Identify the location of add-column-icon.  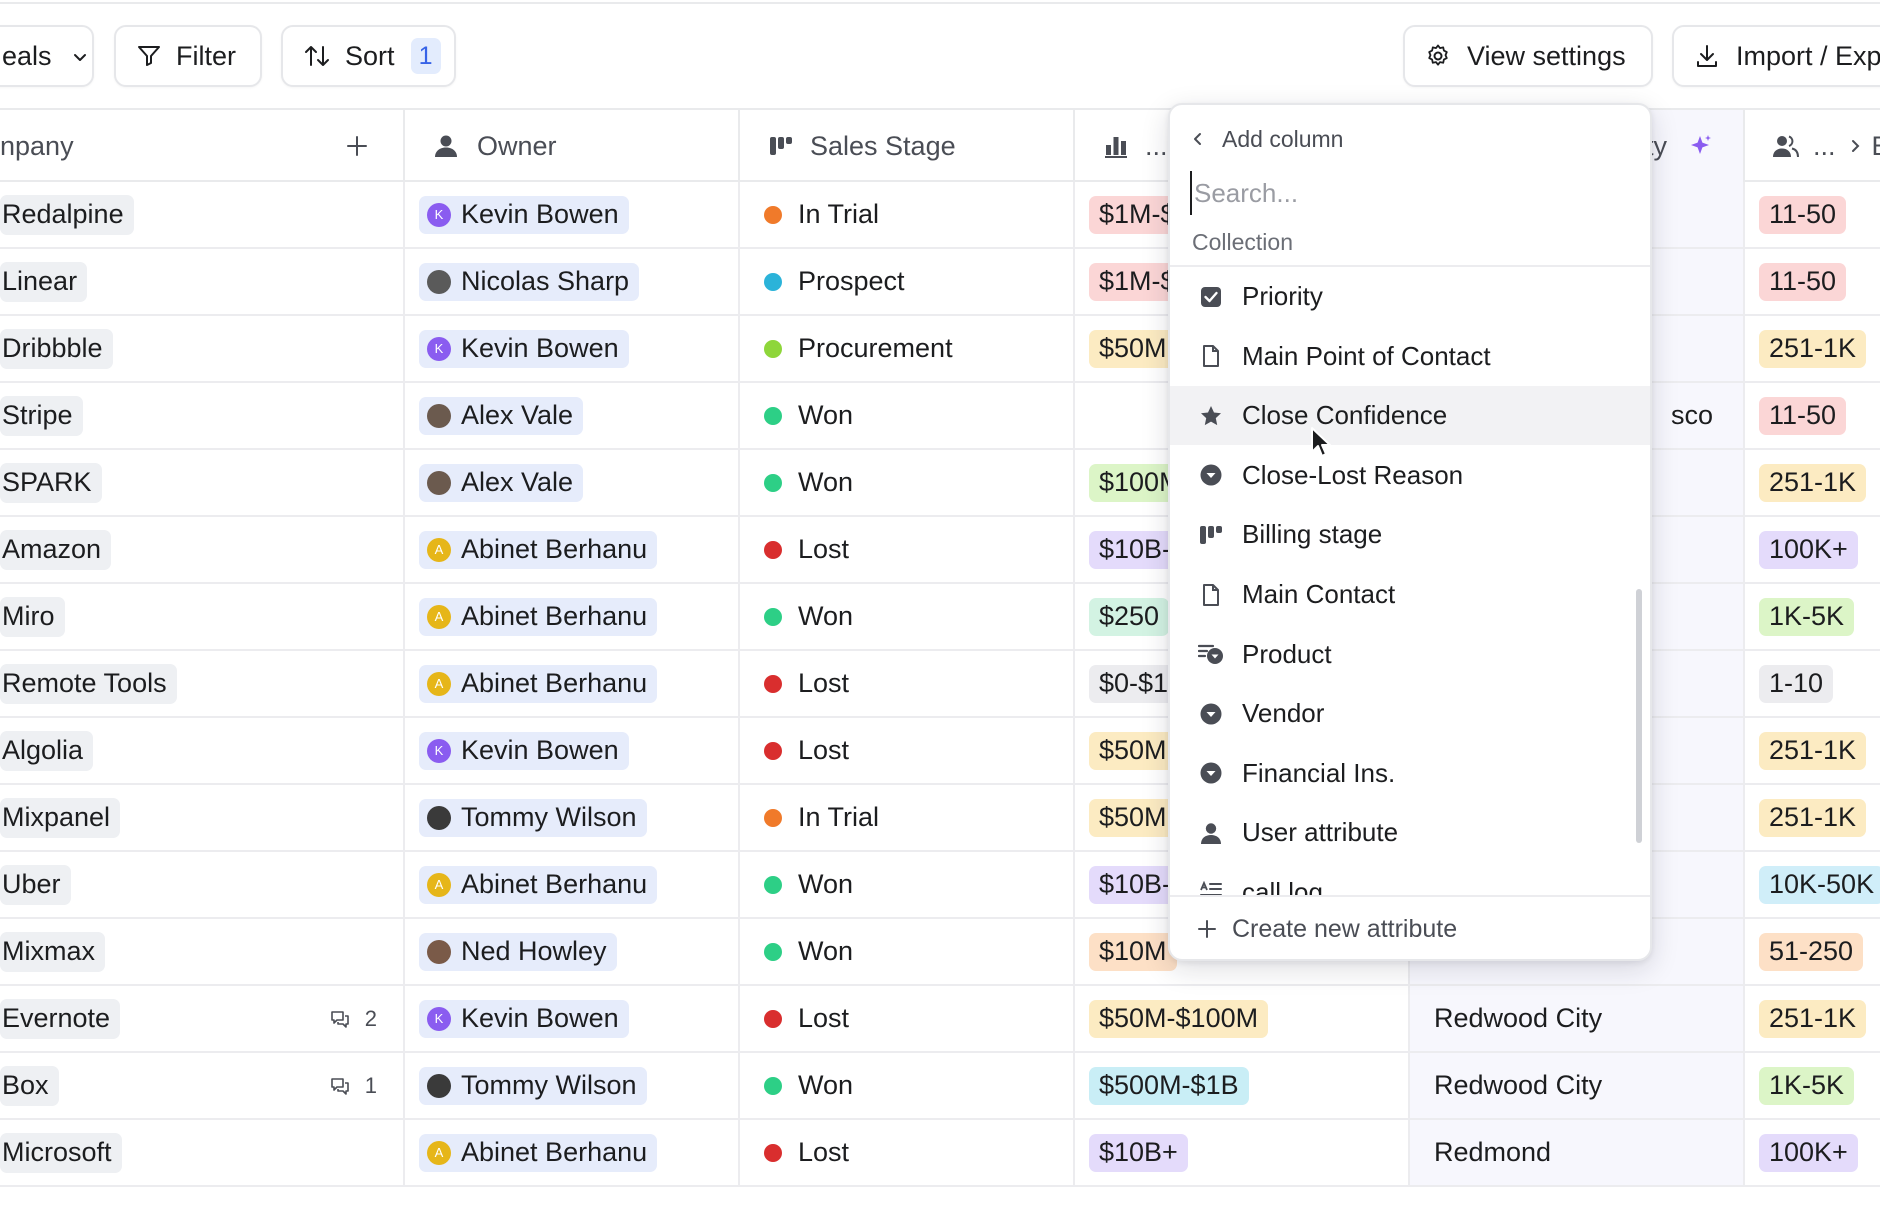
(357, 146).